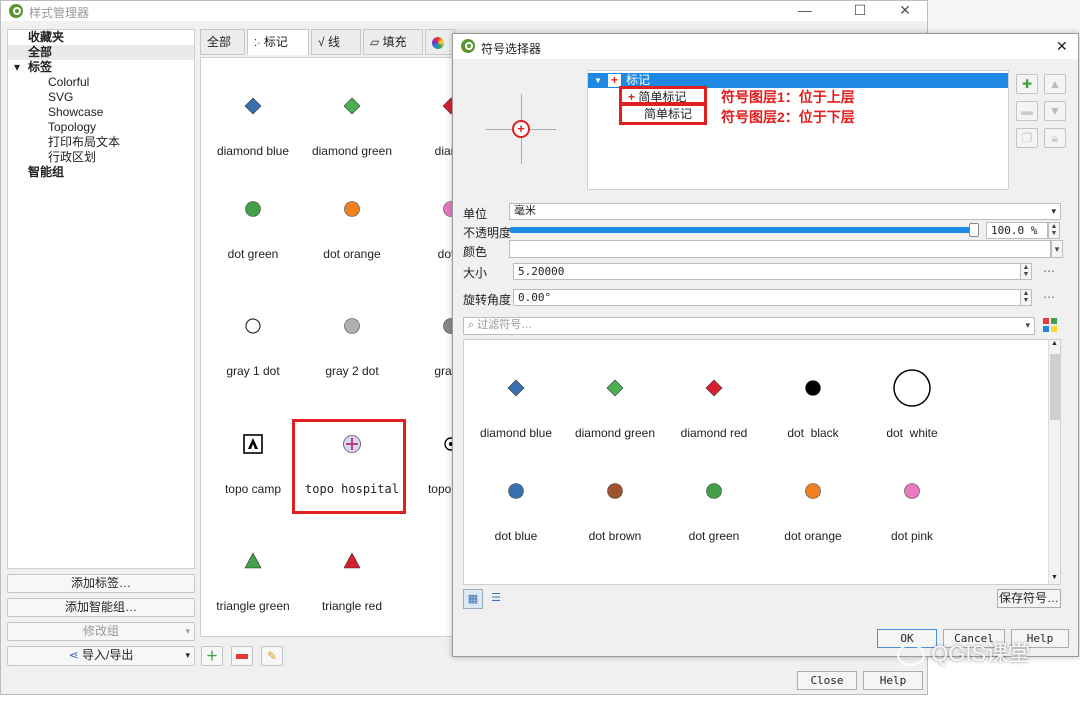  I want to click on tree-item-tag: Colorful, so click(68, 82).